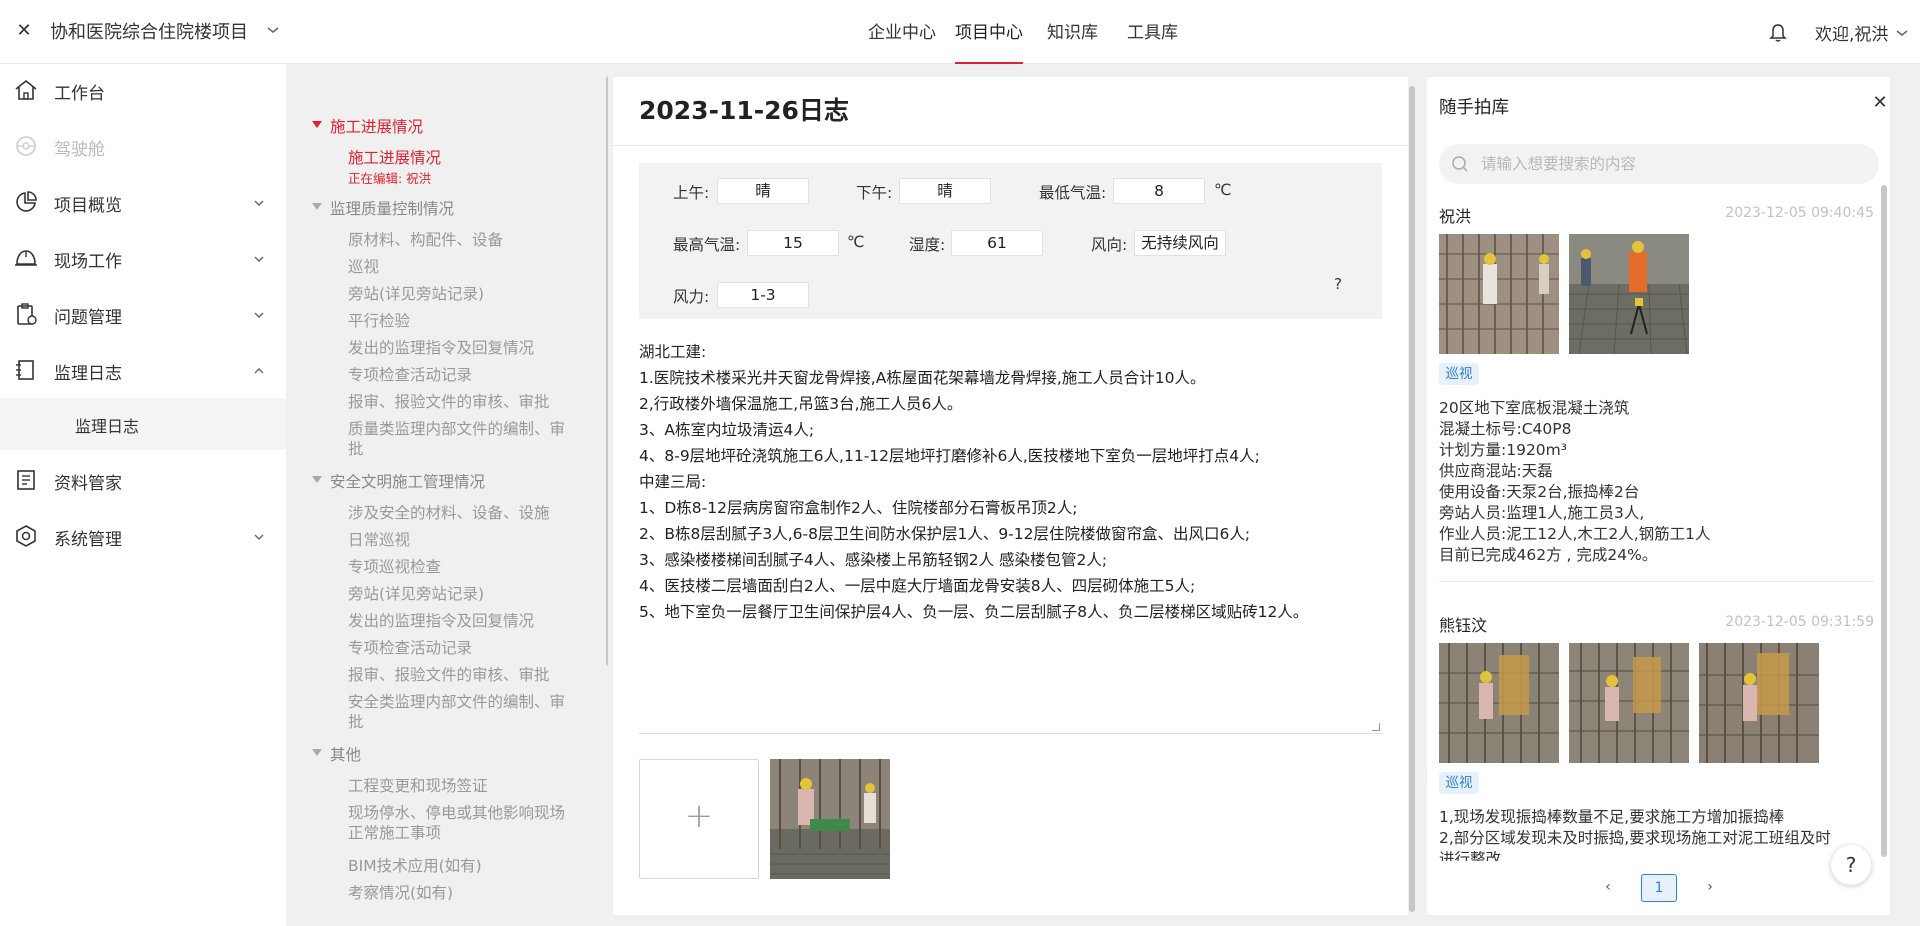  What do you see at coordinates (1534, 408) in the screenshot?
I see `text-line: 20区地下室底板混凝土浇筑` at bounding box center [1534, 408].